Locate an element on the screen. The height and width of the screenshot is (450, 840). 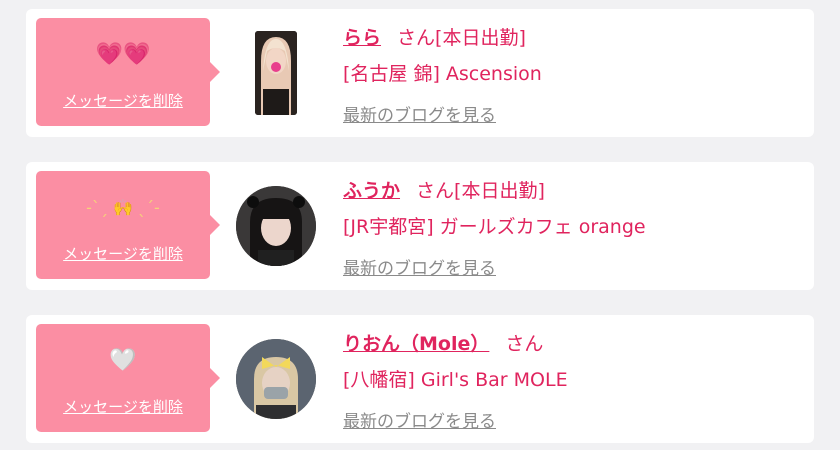
name-row: らら さん[本日出勤] is located at coordinates (434, 36).